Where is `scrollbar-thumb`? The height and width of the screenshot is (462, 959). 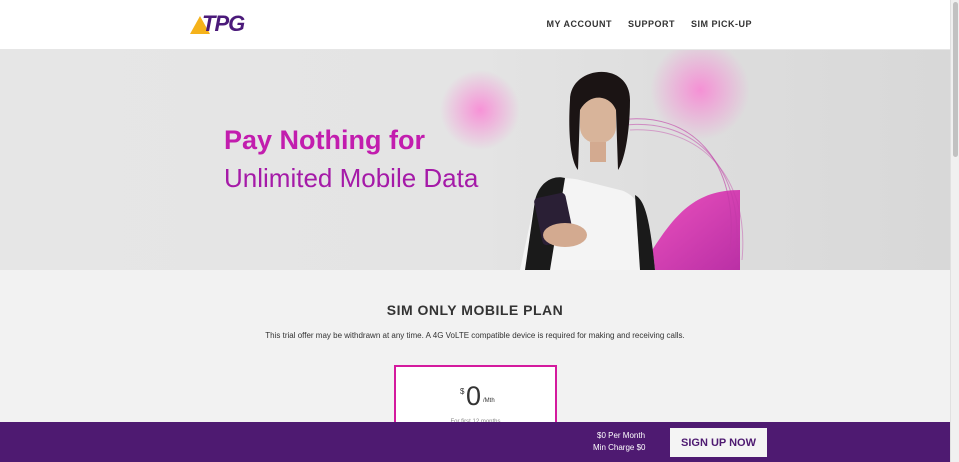 scrollbar-thumb is located at coordinates (955, 79).